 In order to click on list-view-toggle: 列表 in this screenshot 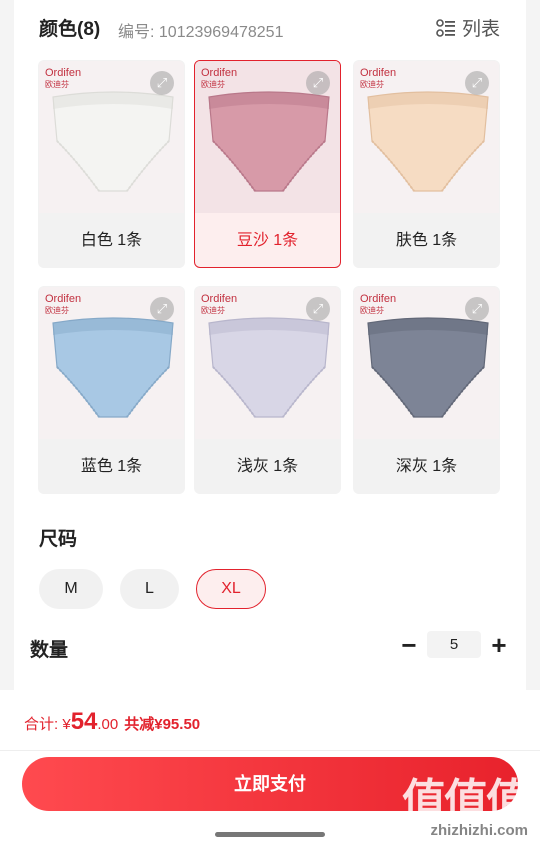, I will do `click(468, 27)`.